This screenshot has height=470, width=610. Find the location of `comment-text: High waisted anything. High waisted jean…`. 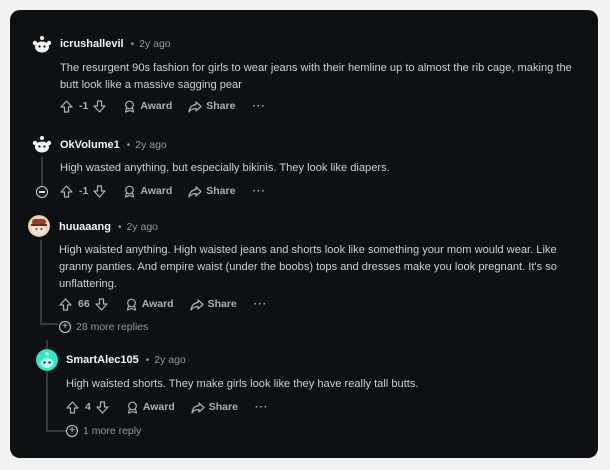

comment-text: High waisted anything. High waisted jean… is located at coordinates (308, 267).